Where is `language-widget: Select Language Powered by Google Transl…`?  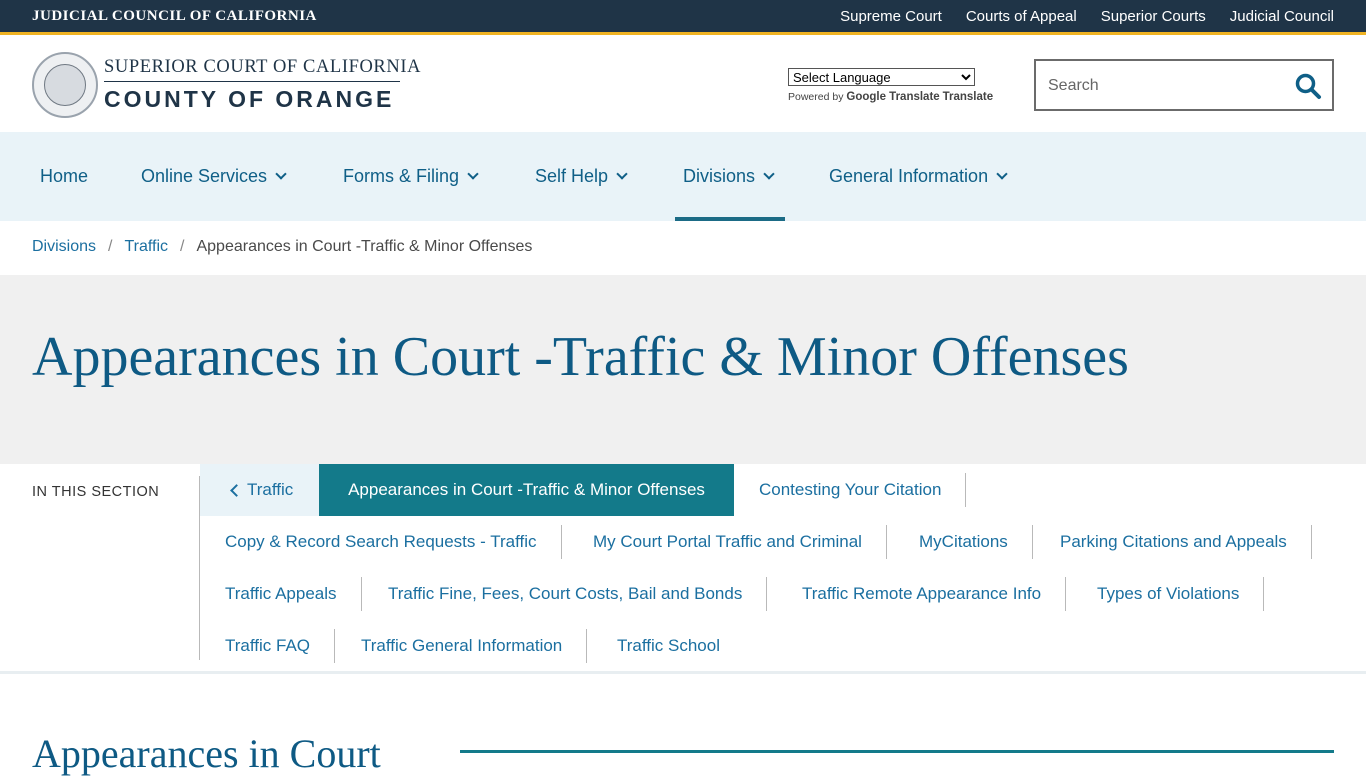 language-widget: Select Language Powered by Google Transl… is located at coordinates (890, 85).